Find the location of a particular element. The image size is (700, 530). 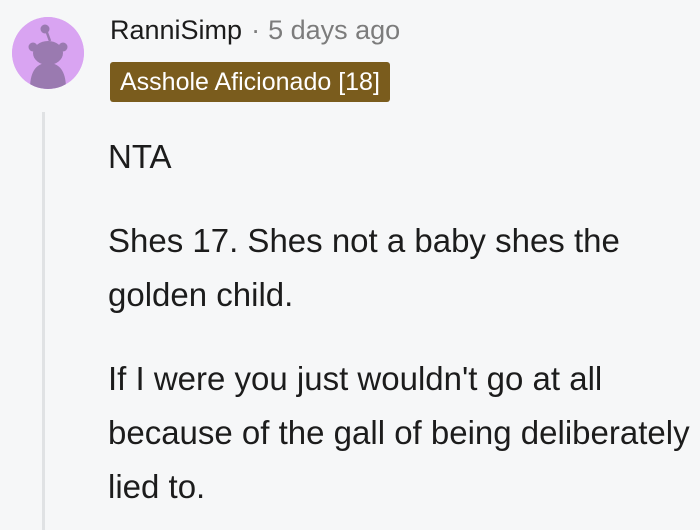

comment-paragraph-1: NTA is located at coordinates (140, 156).